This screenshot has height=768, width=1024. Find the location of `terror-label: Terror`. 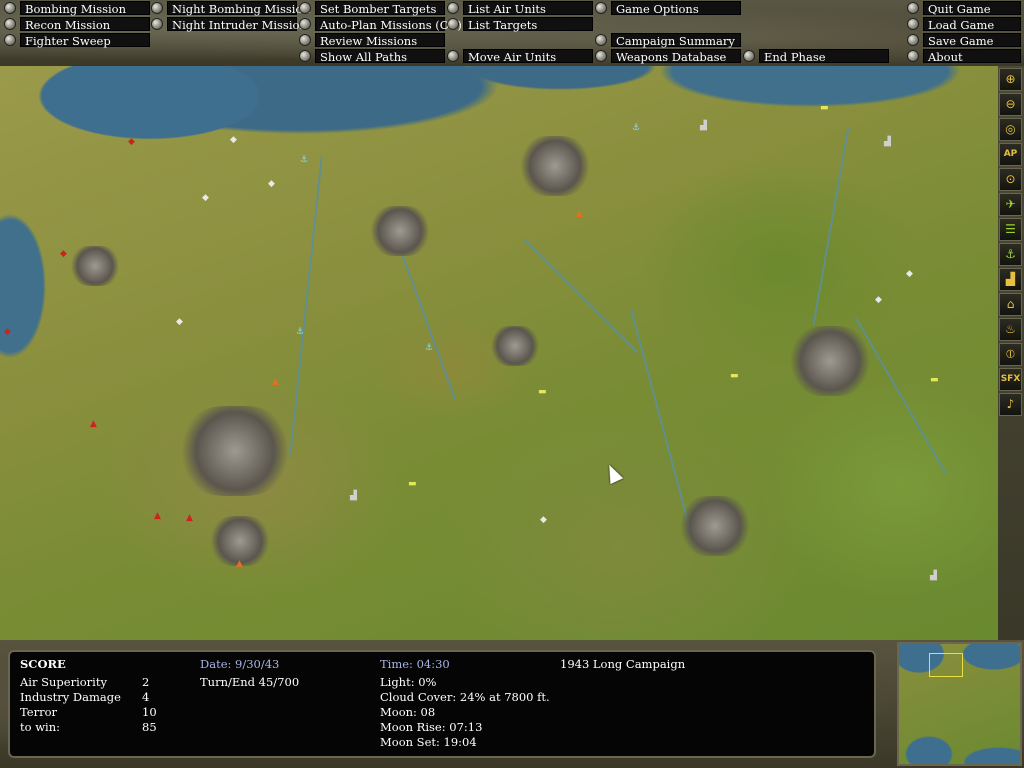

terror-label: Terror is located at coordinates (38, 712).